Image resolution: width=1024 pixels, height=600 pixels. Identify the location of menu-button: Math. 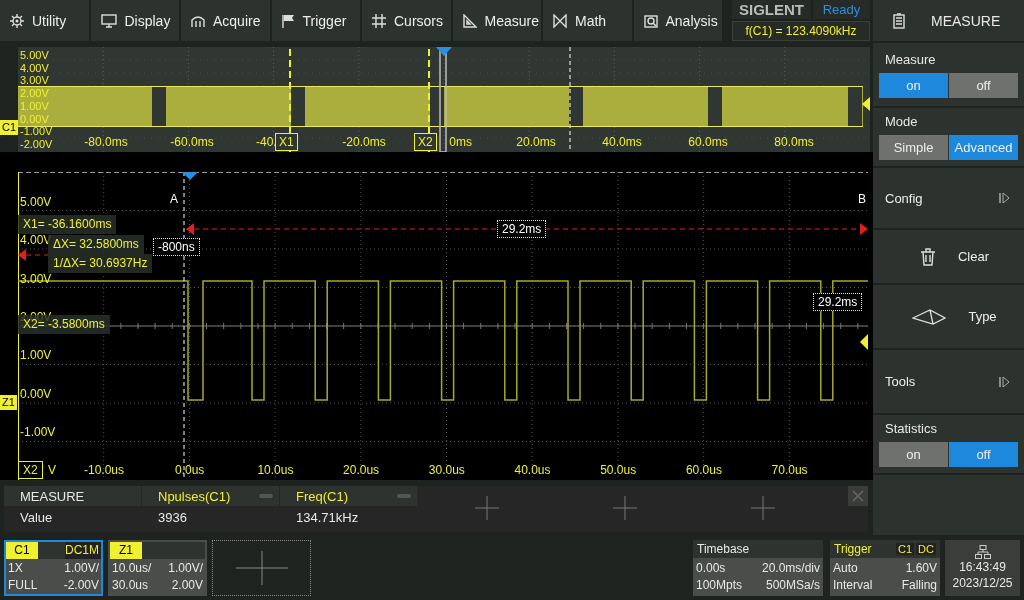
(587, 20).